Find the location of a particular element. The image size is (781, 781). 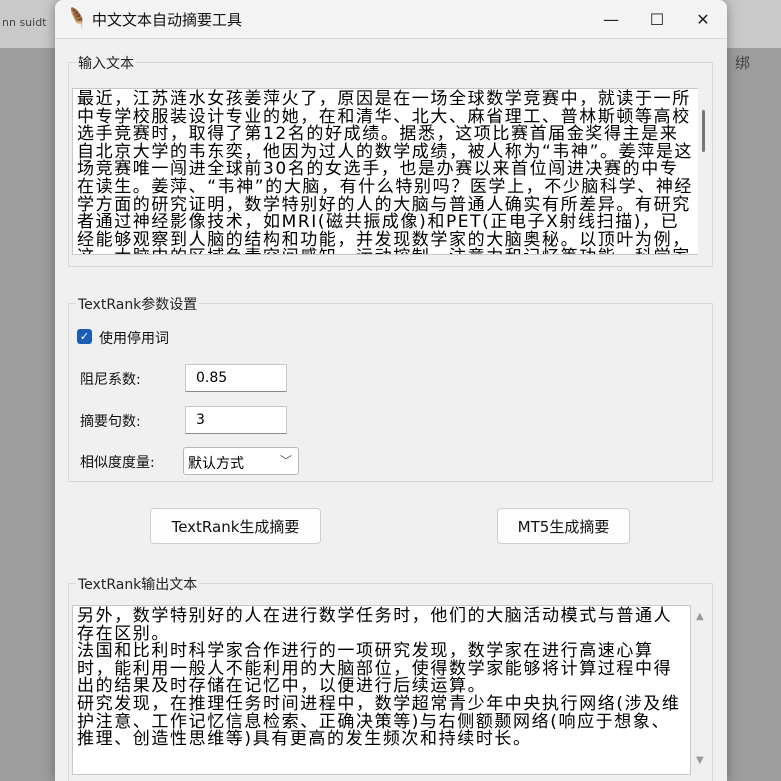

background-text: nn suidt is located at coordinates (24, 22).